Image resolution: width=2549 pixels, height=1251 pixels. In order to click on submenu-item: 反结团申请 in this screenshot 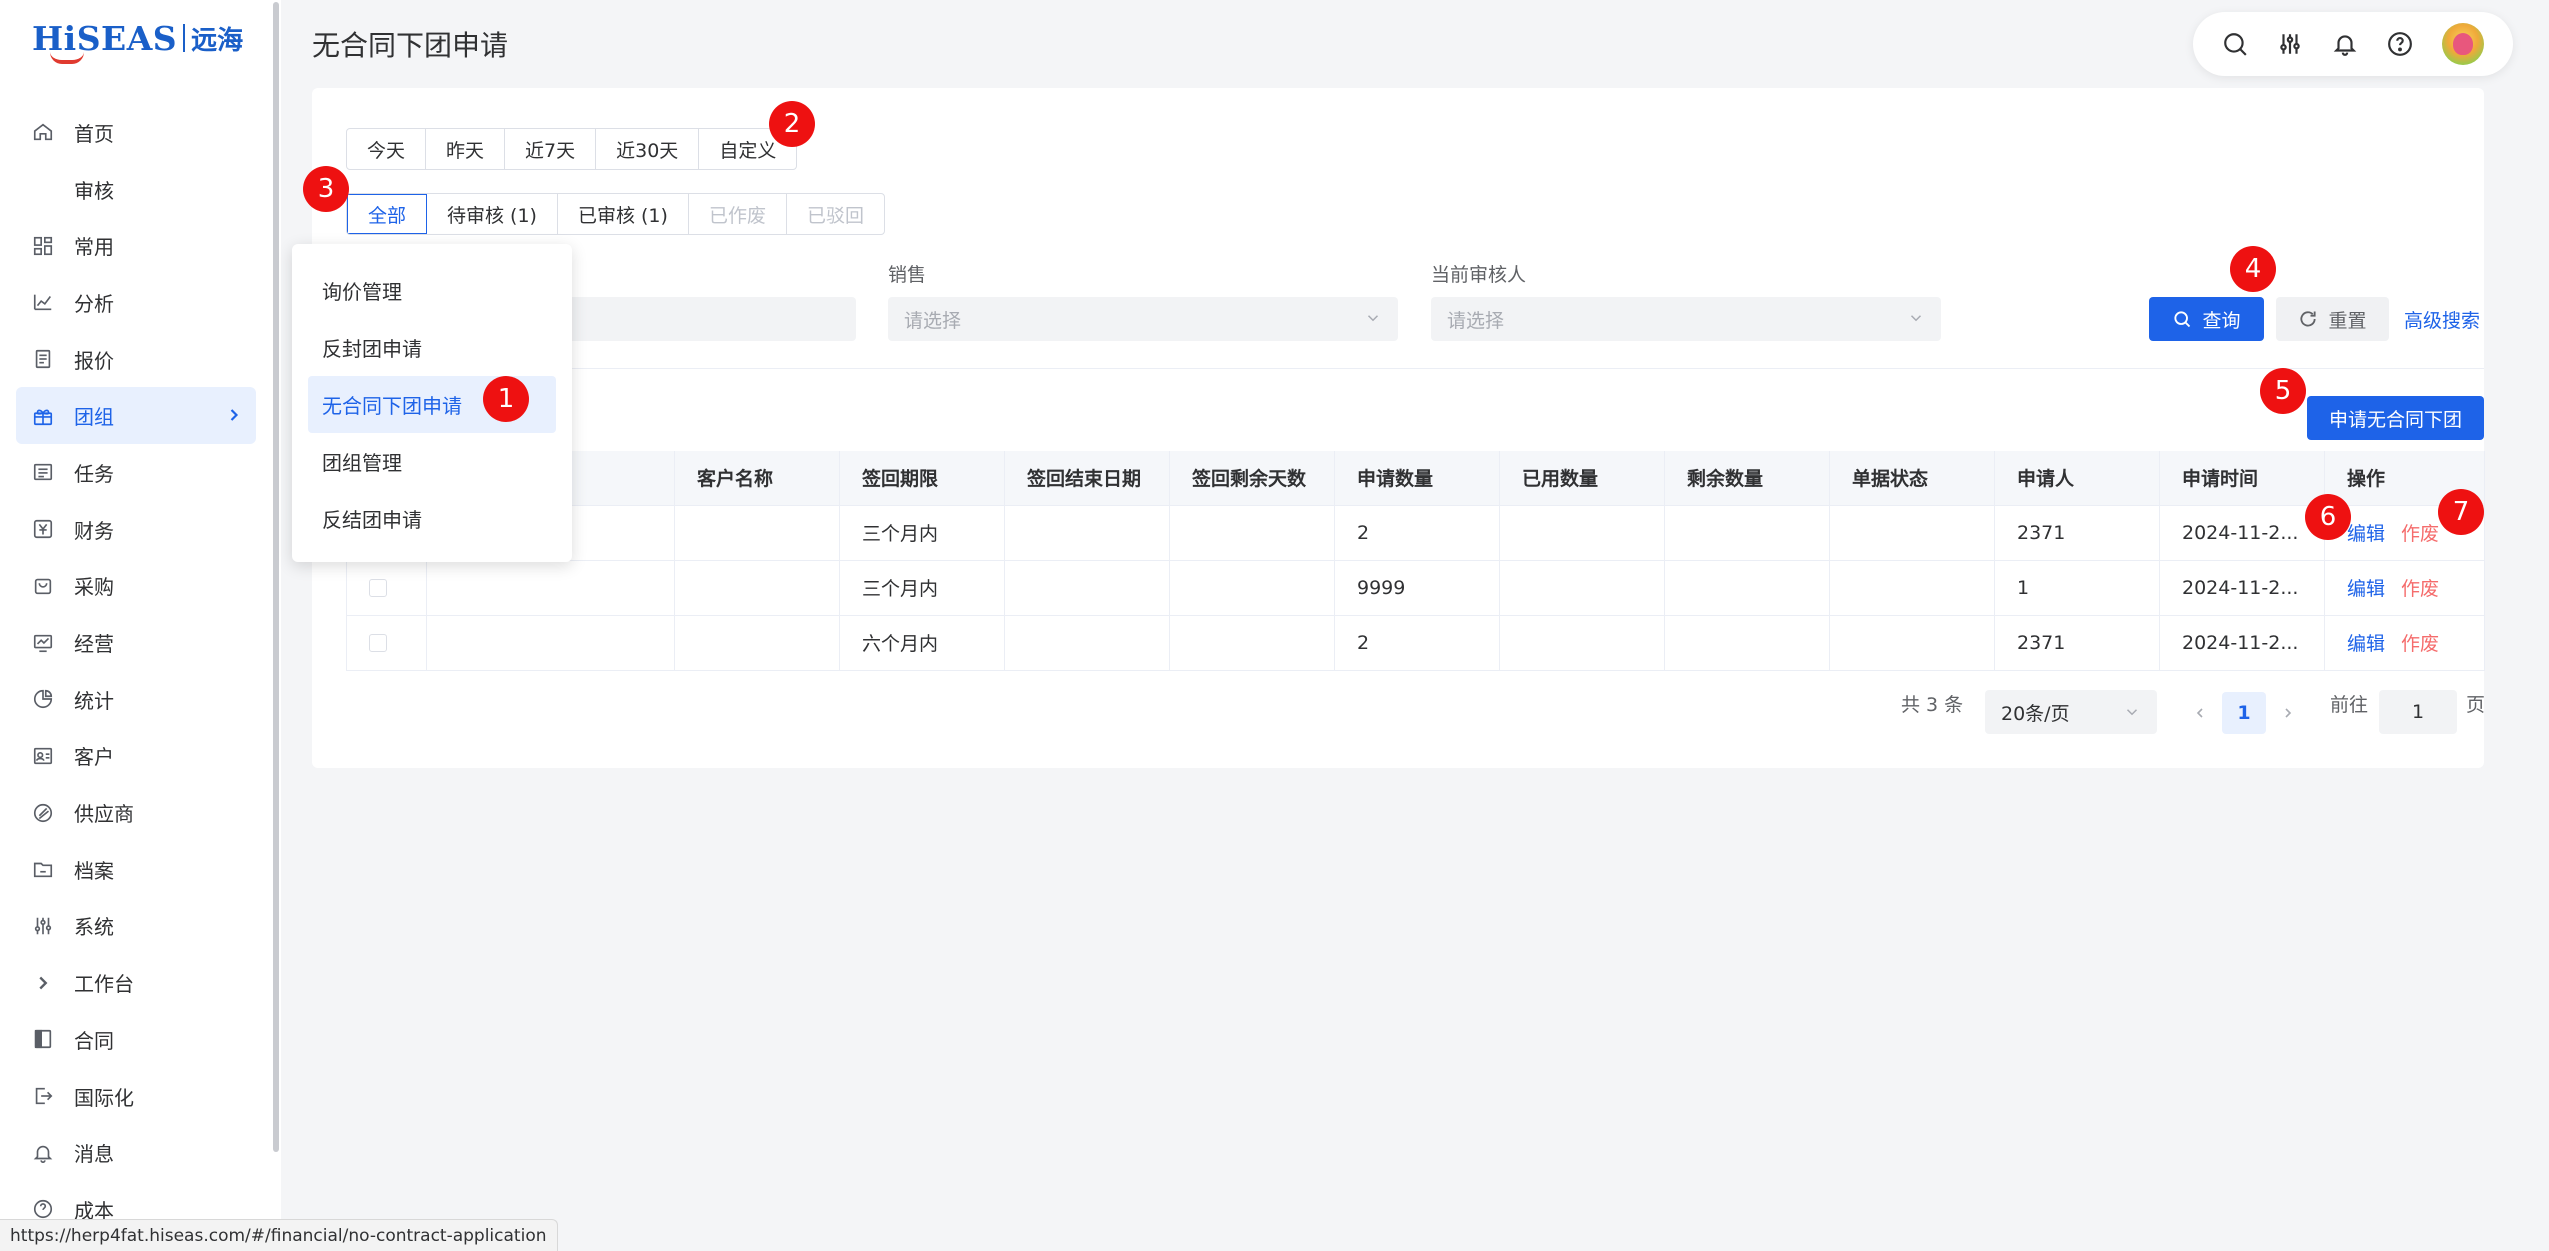, I will do `click(432, 518)`.